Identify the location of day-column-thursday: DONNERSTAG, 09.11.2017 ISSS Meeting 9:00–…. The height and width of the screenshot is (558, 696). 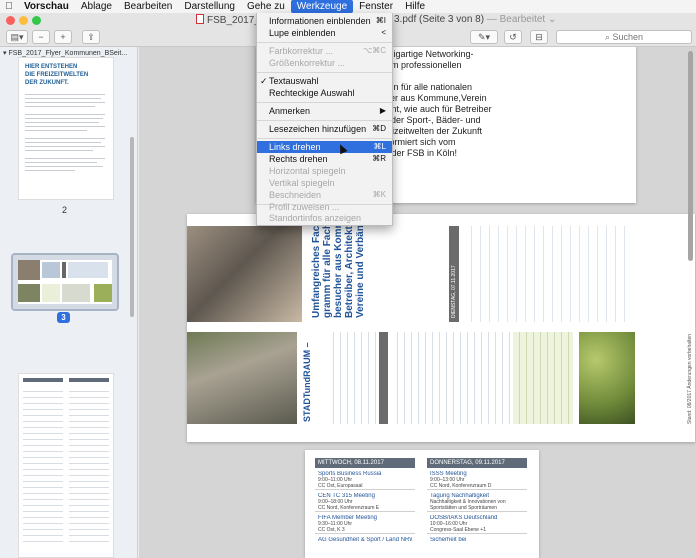
(477, 507).